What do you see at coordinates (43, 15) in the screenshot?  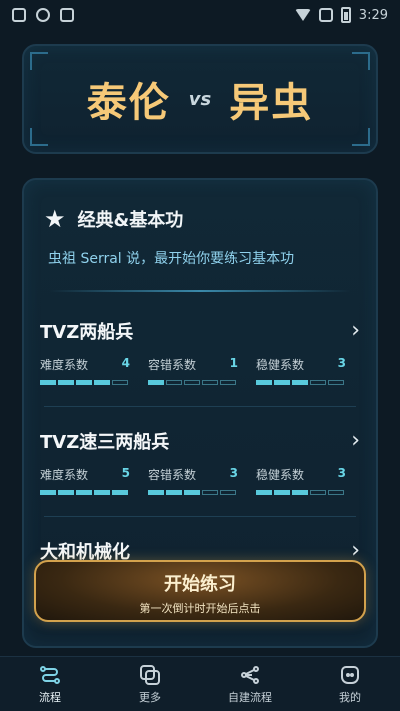 I see `settings-icon` at bounding box center [43, 15].